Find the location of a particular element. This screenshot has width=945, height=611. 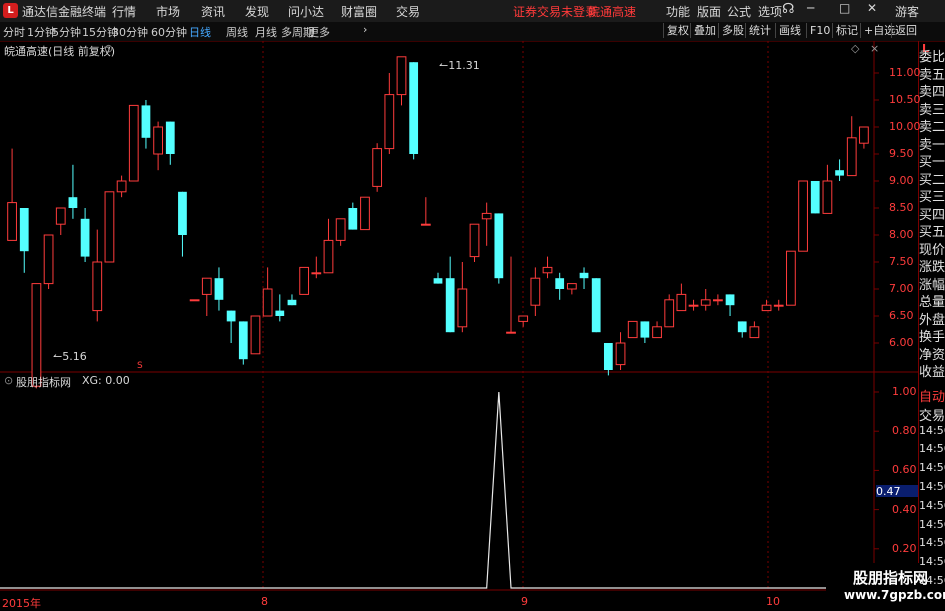

menu-item: 财富圈 is located at coordinates (359, 11).